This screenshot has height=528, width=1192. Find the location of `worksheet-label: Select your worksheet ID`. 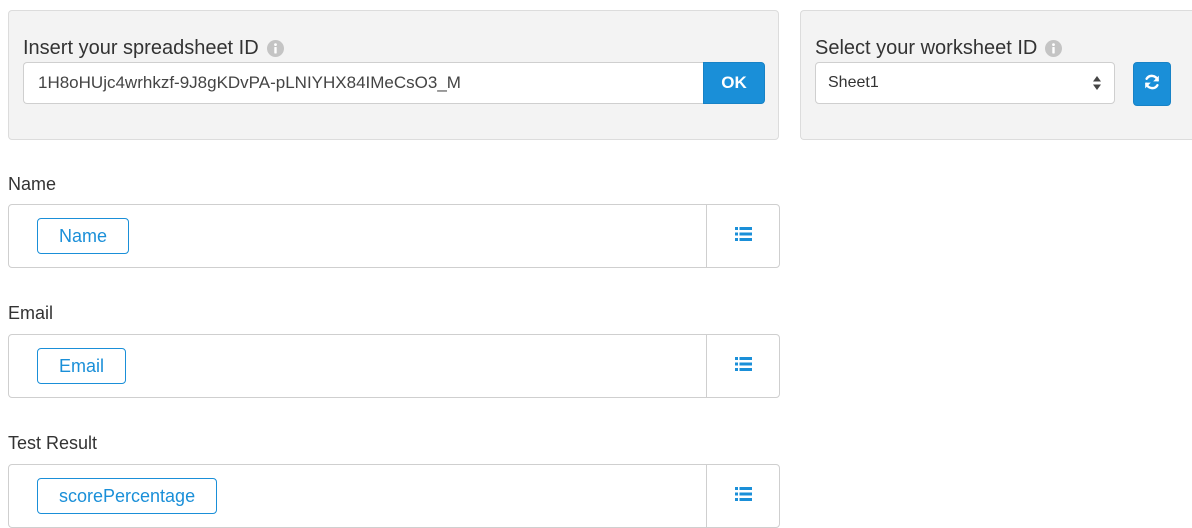

worksheet-label: Select your worksheet ID is located at coordinates (939, 48).